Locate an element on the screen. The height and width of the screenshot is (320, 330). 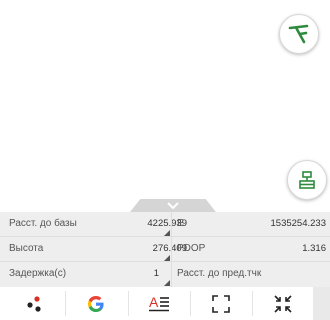
google-icon is located at coordinates (96, 303).